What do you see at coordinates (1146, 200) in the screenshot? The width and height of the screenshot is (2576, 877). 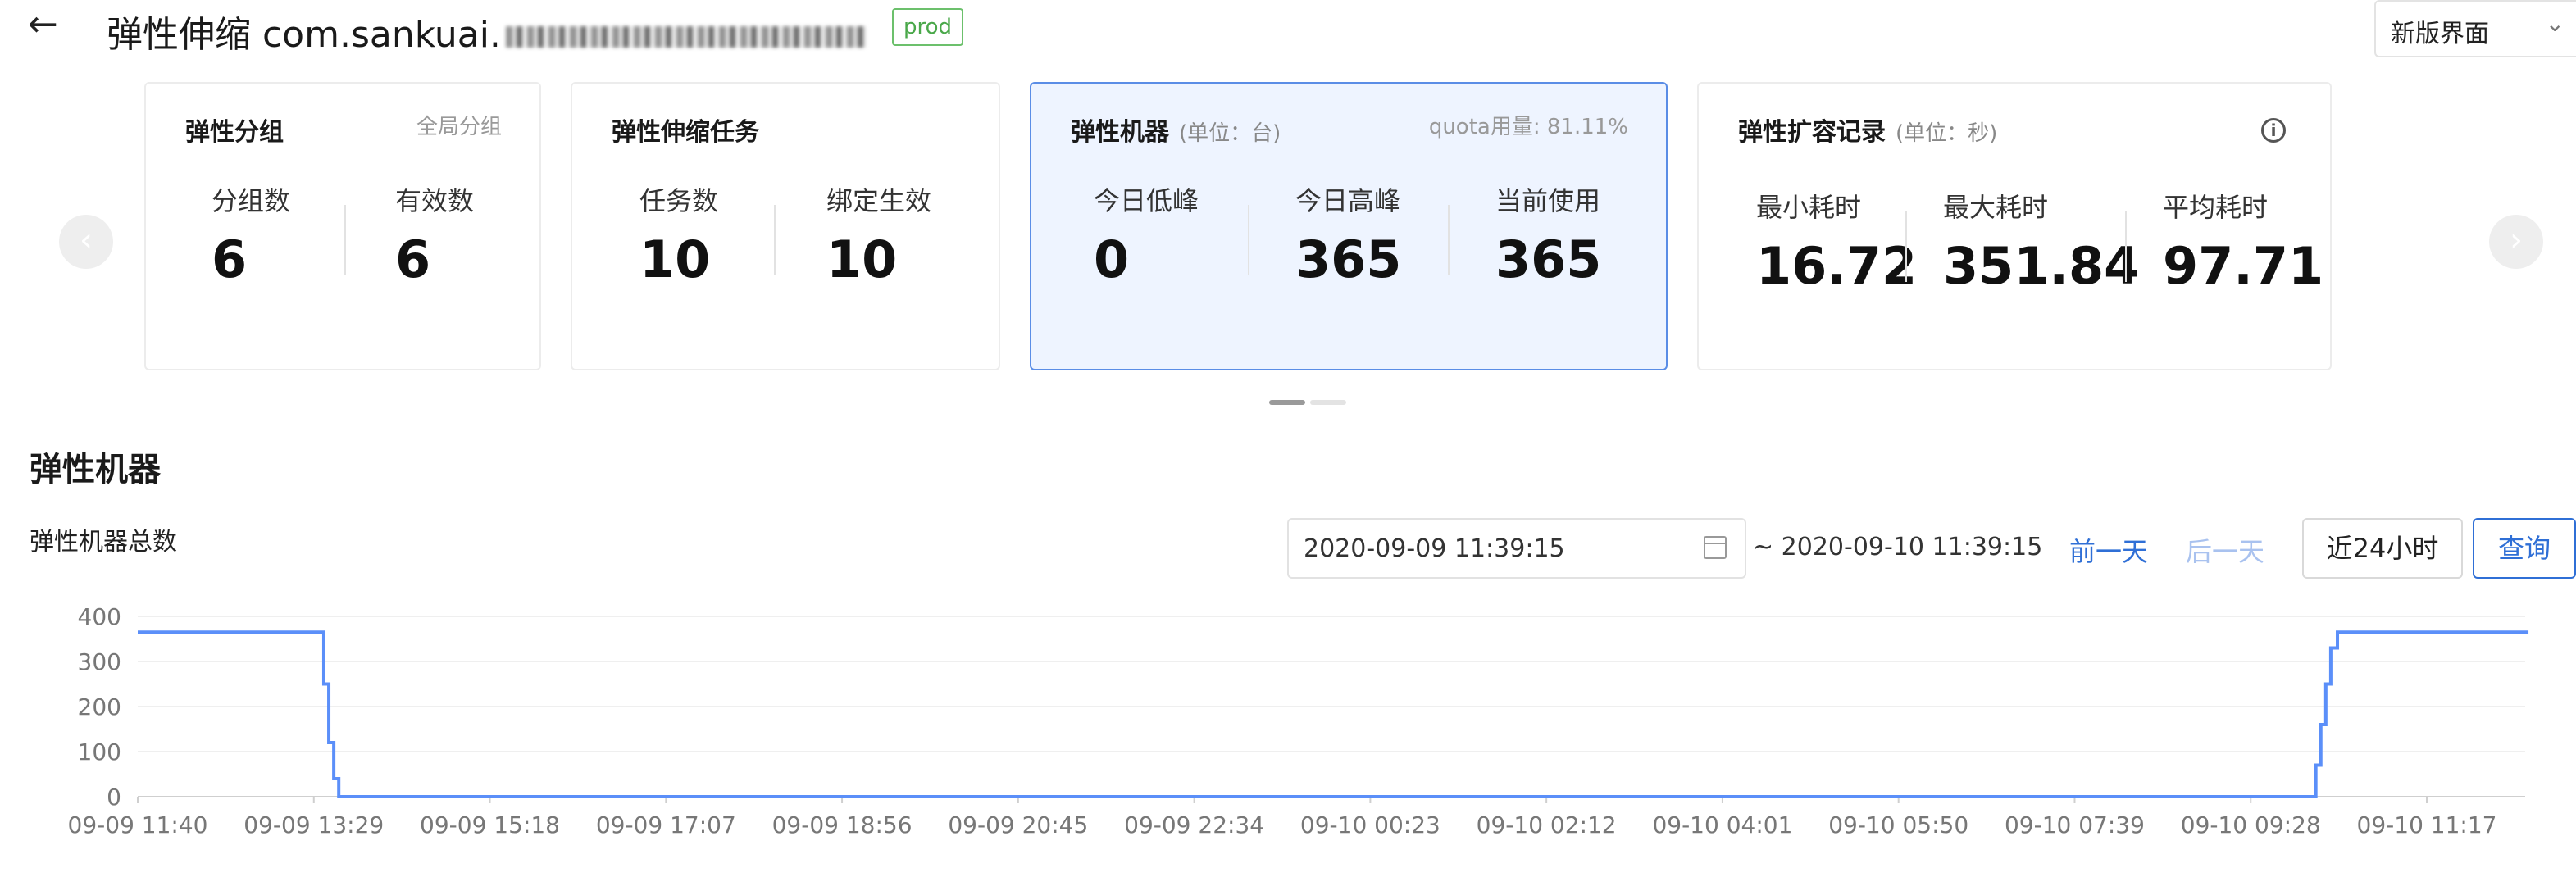 I see `metric-label: 今日低峰` at bounding box center [1146, 200].